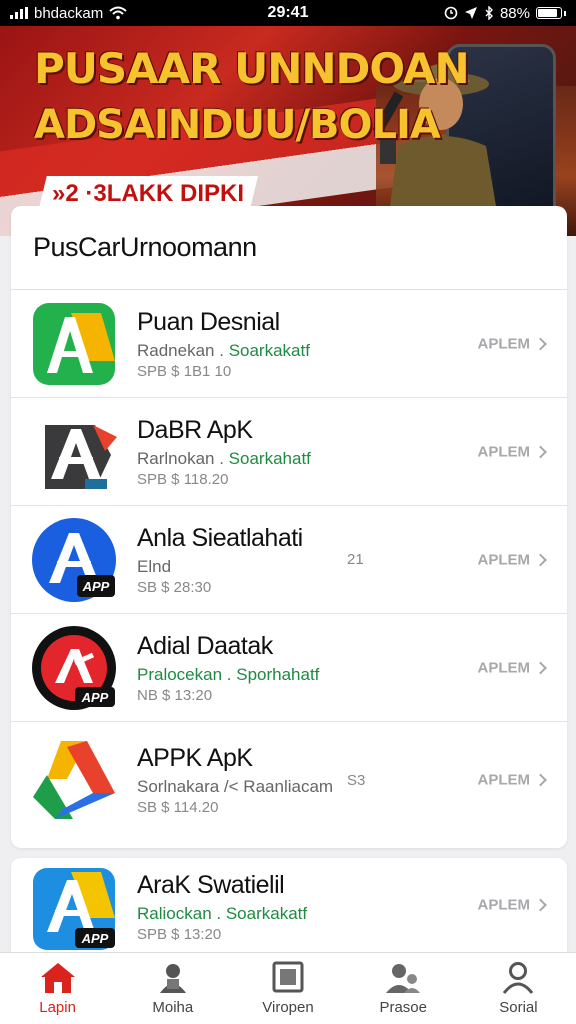 The height and width of the screenshot is (1024, 576). Describe the element at coordinates (174, 587) in the screenshot. I see `app-meta: SB $ 28:30` at that location.